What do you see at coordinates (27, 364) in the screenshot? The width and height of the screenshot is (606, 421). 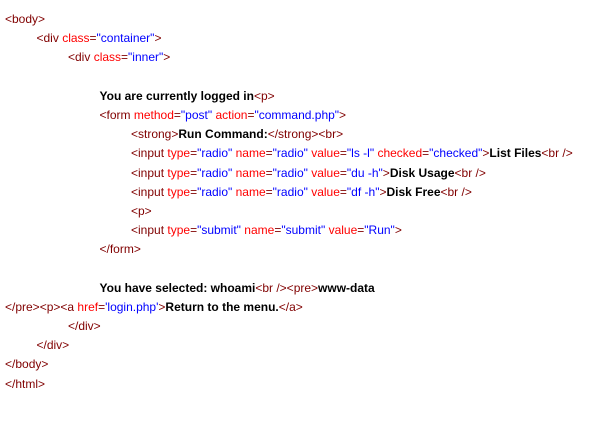 I see `html-tag-token: </body>` at bounding box center [27, 364].